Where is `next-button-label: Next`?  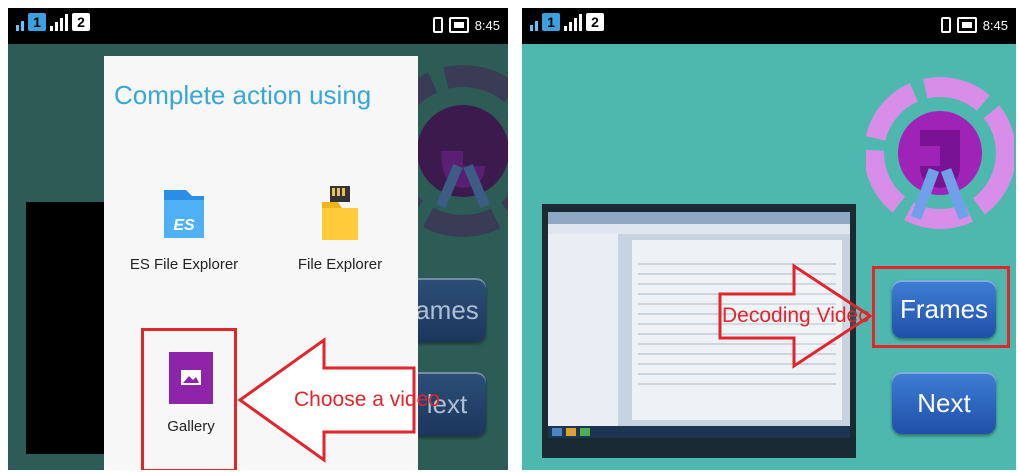 next-button-label: Next is located at coordinates (944, 403).